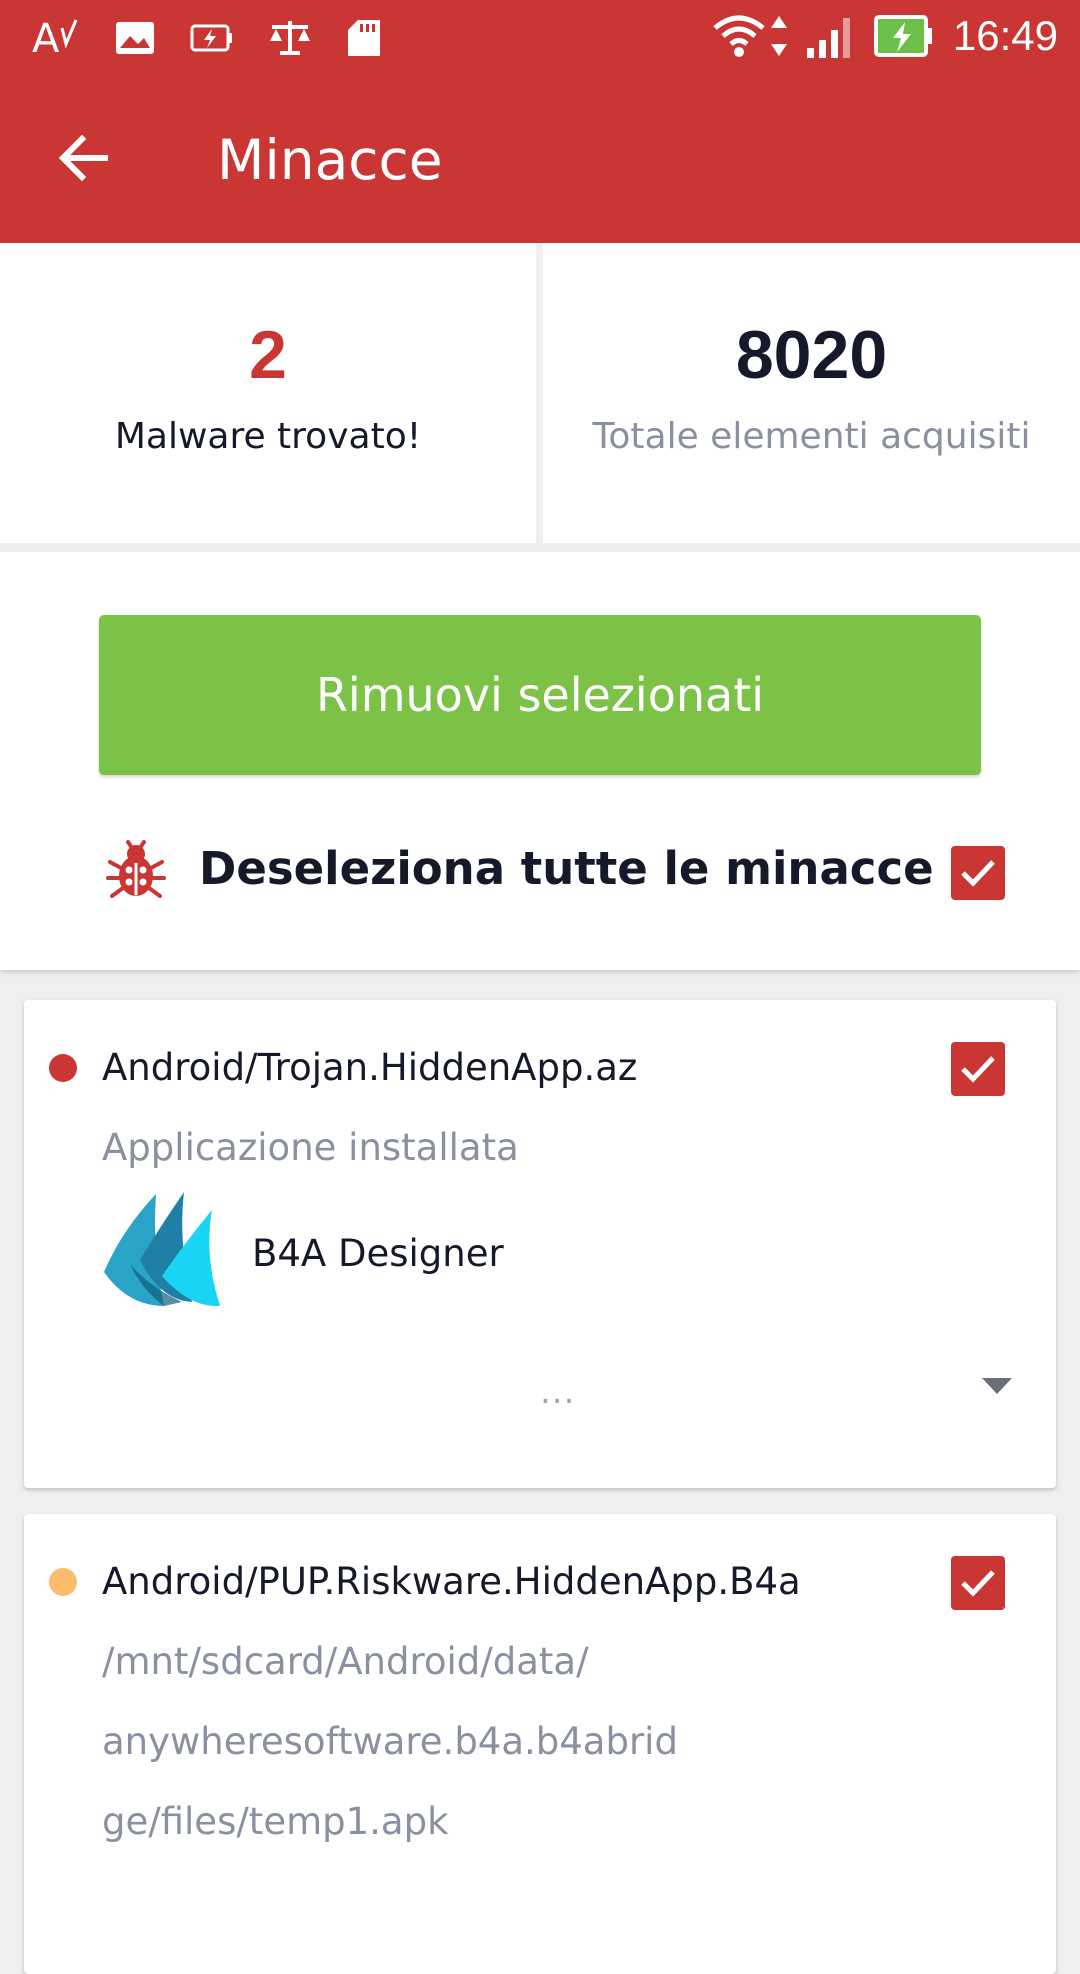  I want to click on malware-count: 2, so click(268, 355).